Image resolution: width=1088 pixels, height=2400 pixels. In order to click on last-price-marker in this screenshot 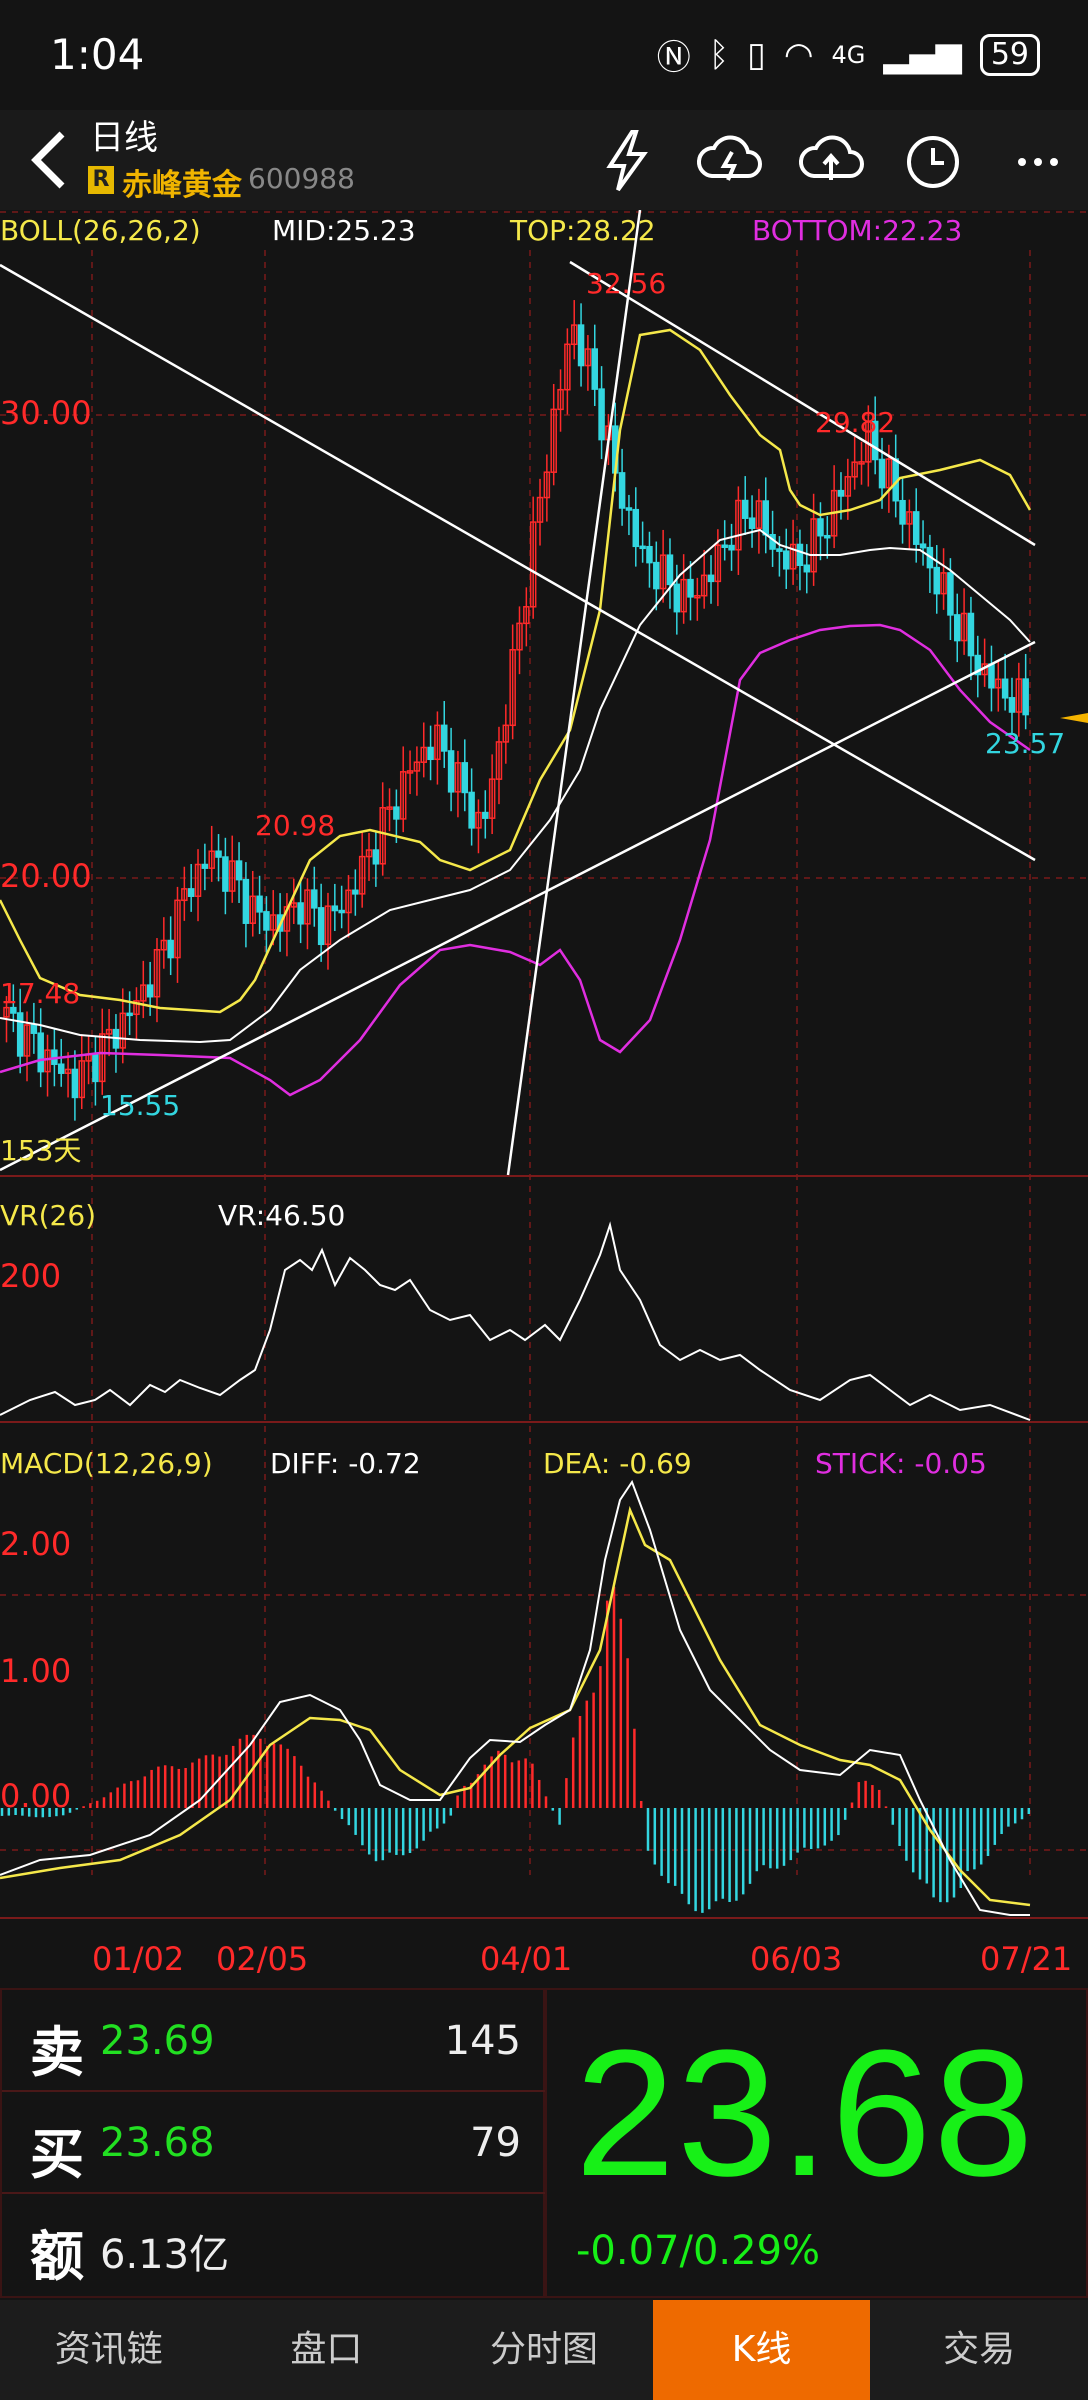, I will do `click(1074, 718)`.